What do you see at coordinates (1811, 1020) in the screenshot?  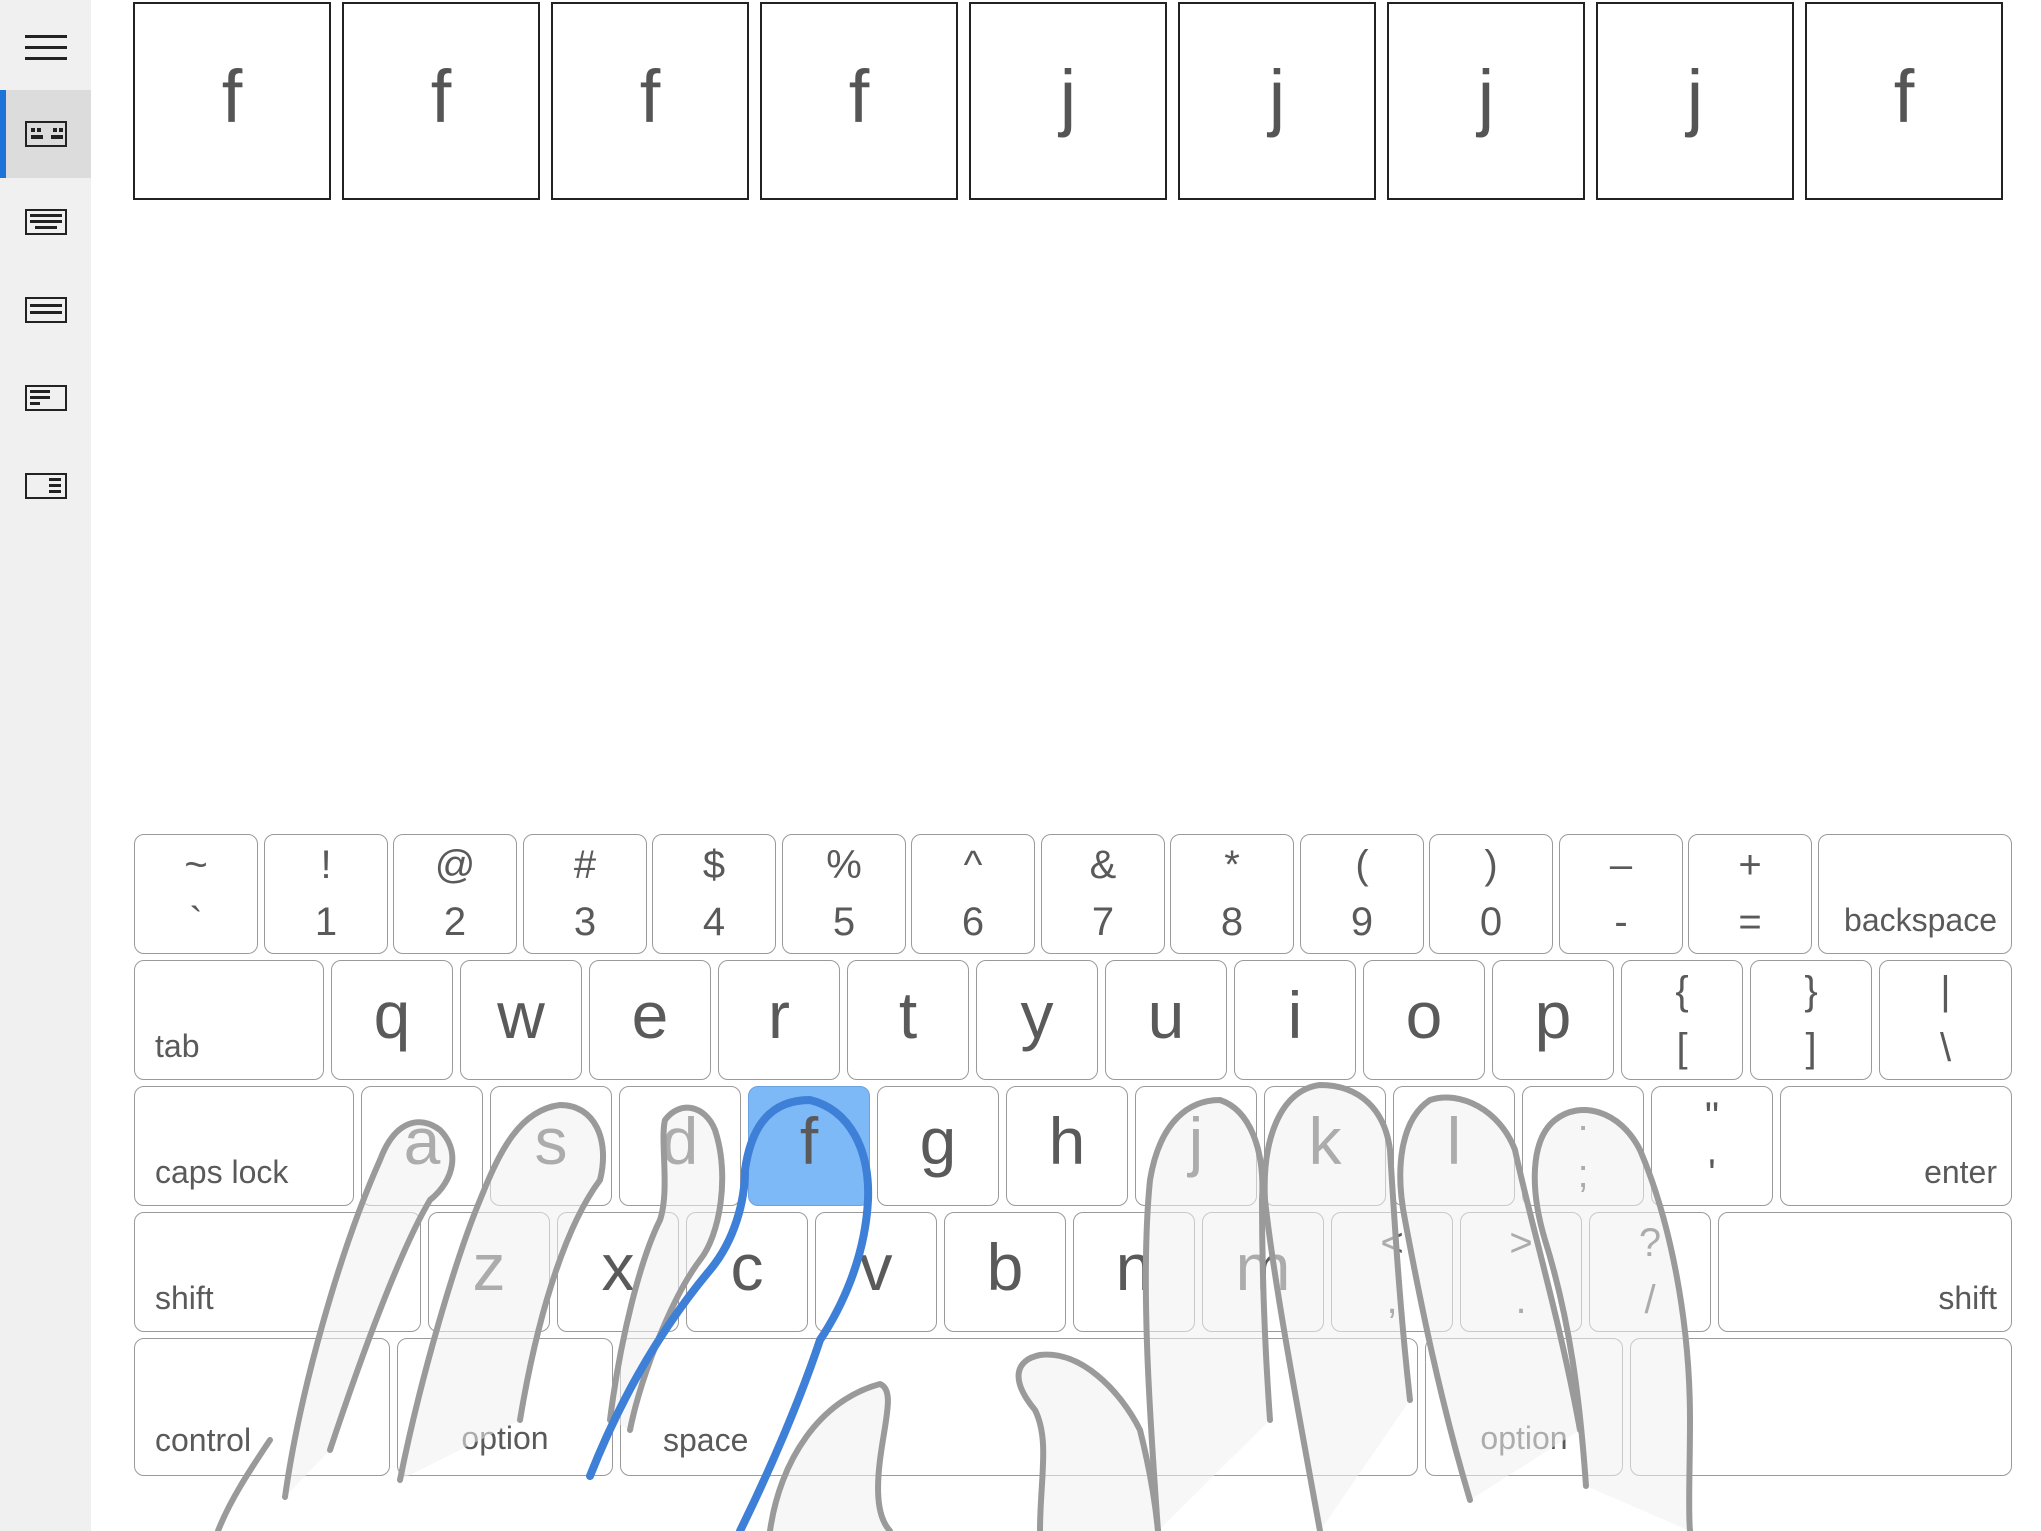 I see `key-close-bracket: }]` at bounding box center [1811, 1020].